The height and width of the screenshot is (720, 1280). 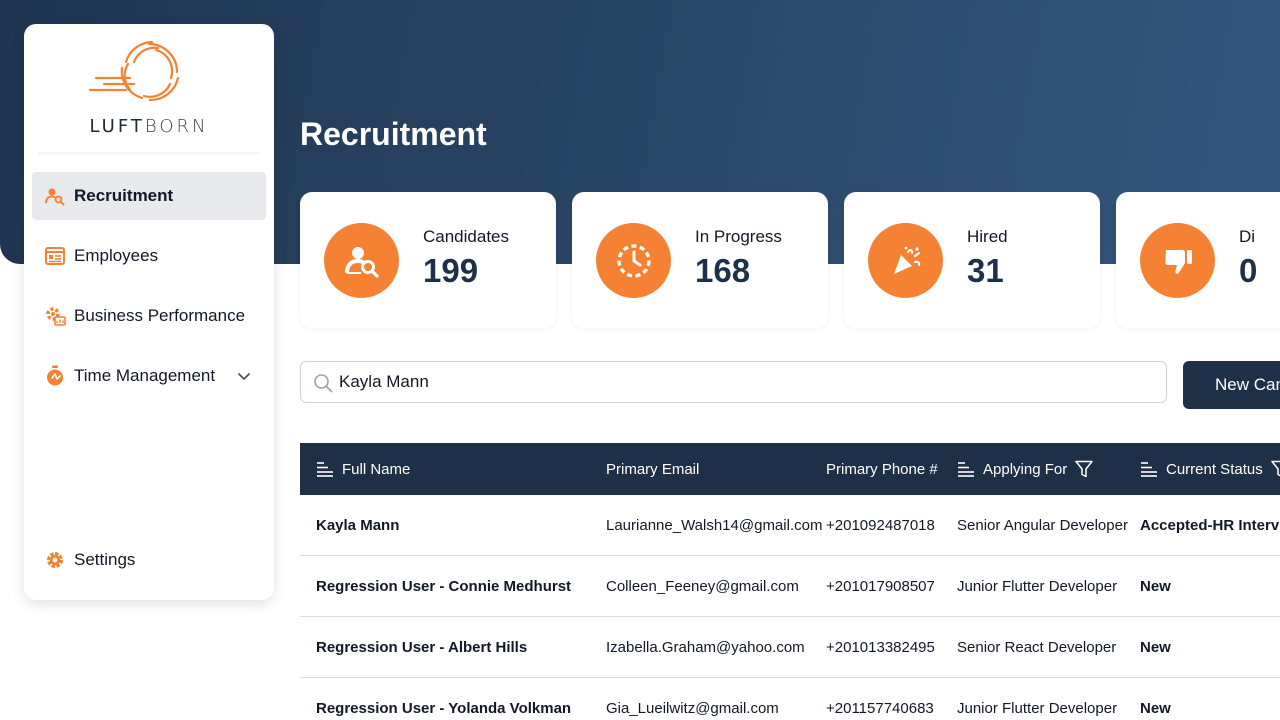 What do you see at coordinates (723, 270) in the screenshot?
I see `stat-value: 168` at bounding box center [723, 270].